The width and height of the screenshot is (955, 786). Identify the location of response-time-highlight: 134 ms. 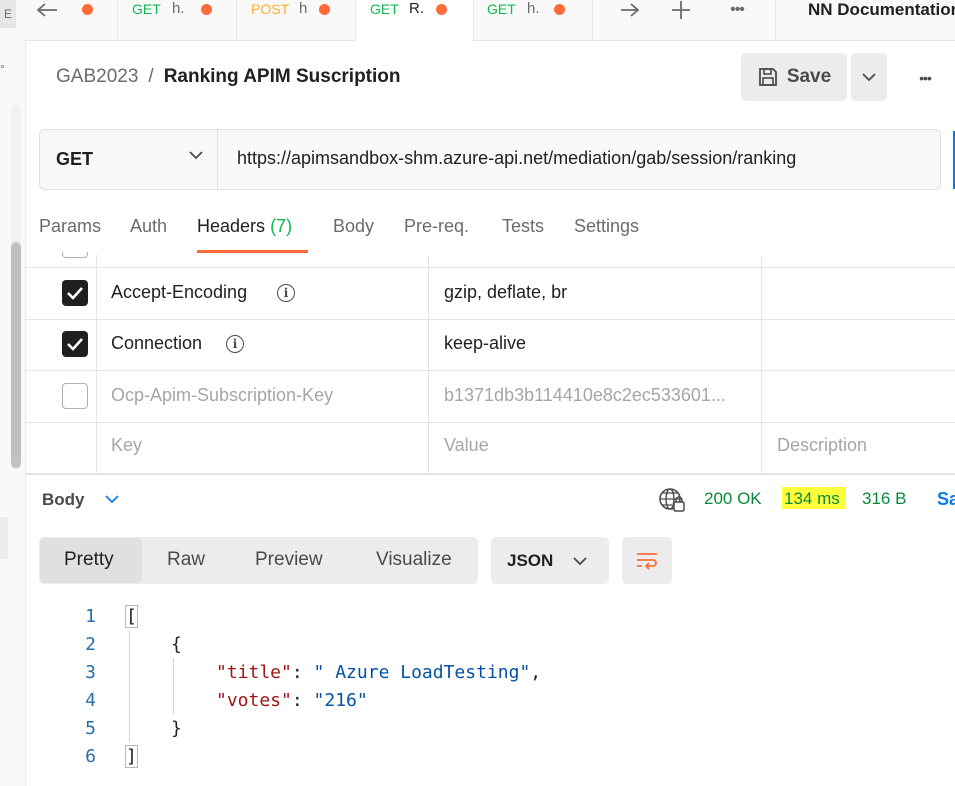
(814, 498).